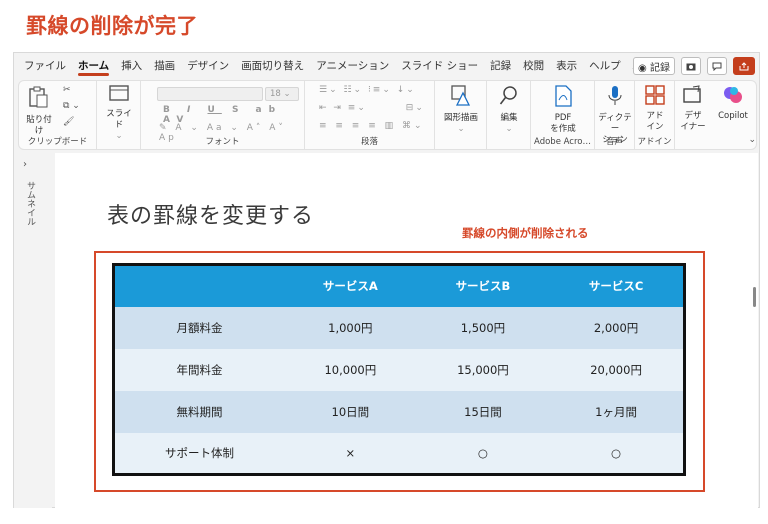  I want to click on tab-design: デザイン, so click(208, 66).